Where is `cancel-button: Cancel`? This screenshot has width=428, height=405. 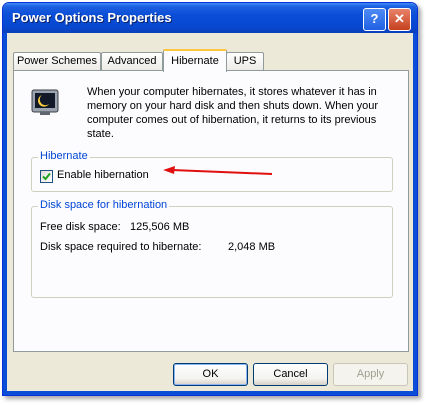
cancel-button: Cancel is located at coordinates (290, 374).